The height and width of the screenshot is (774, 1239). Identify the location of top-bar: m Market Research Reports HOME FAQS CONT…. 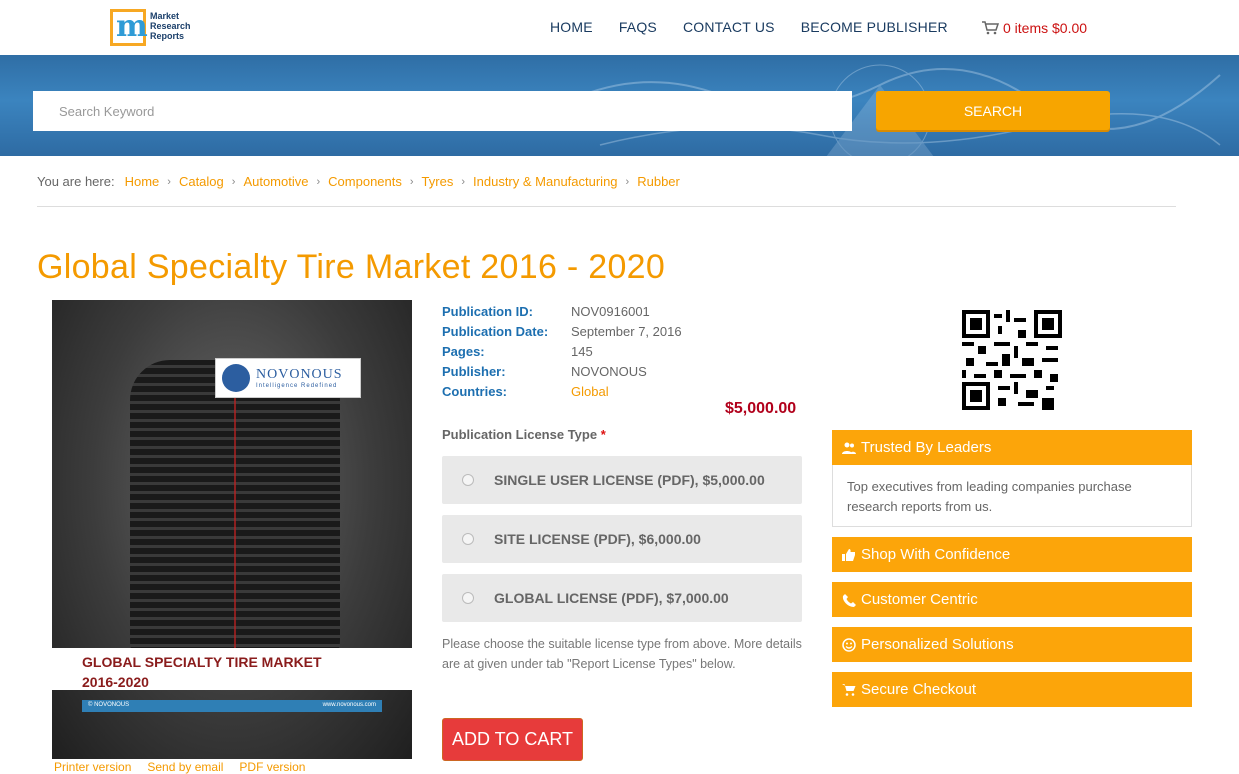
(619, 27).